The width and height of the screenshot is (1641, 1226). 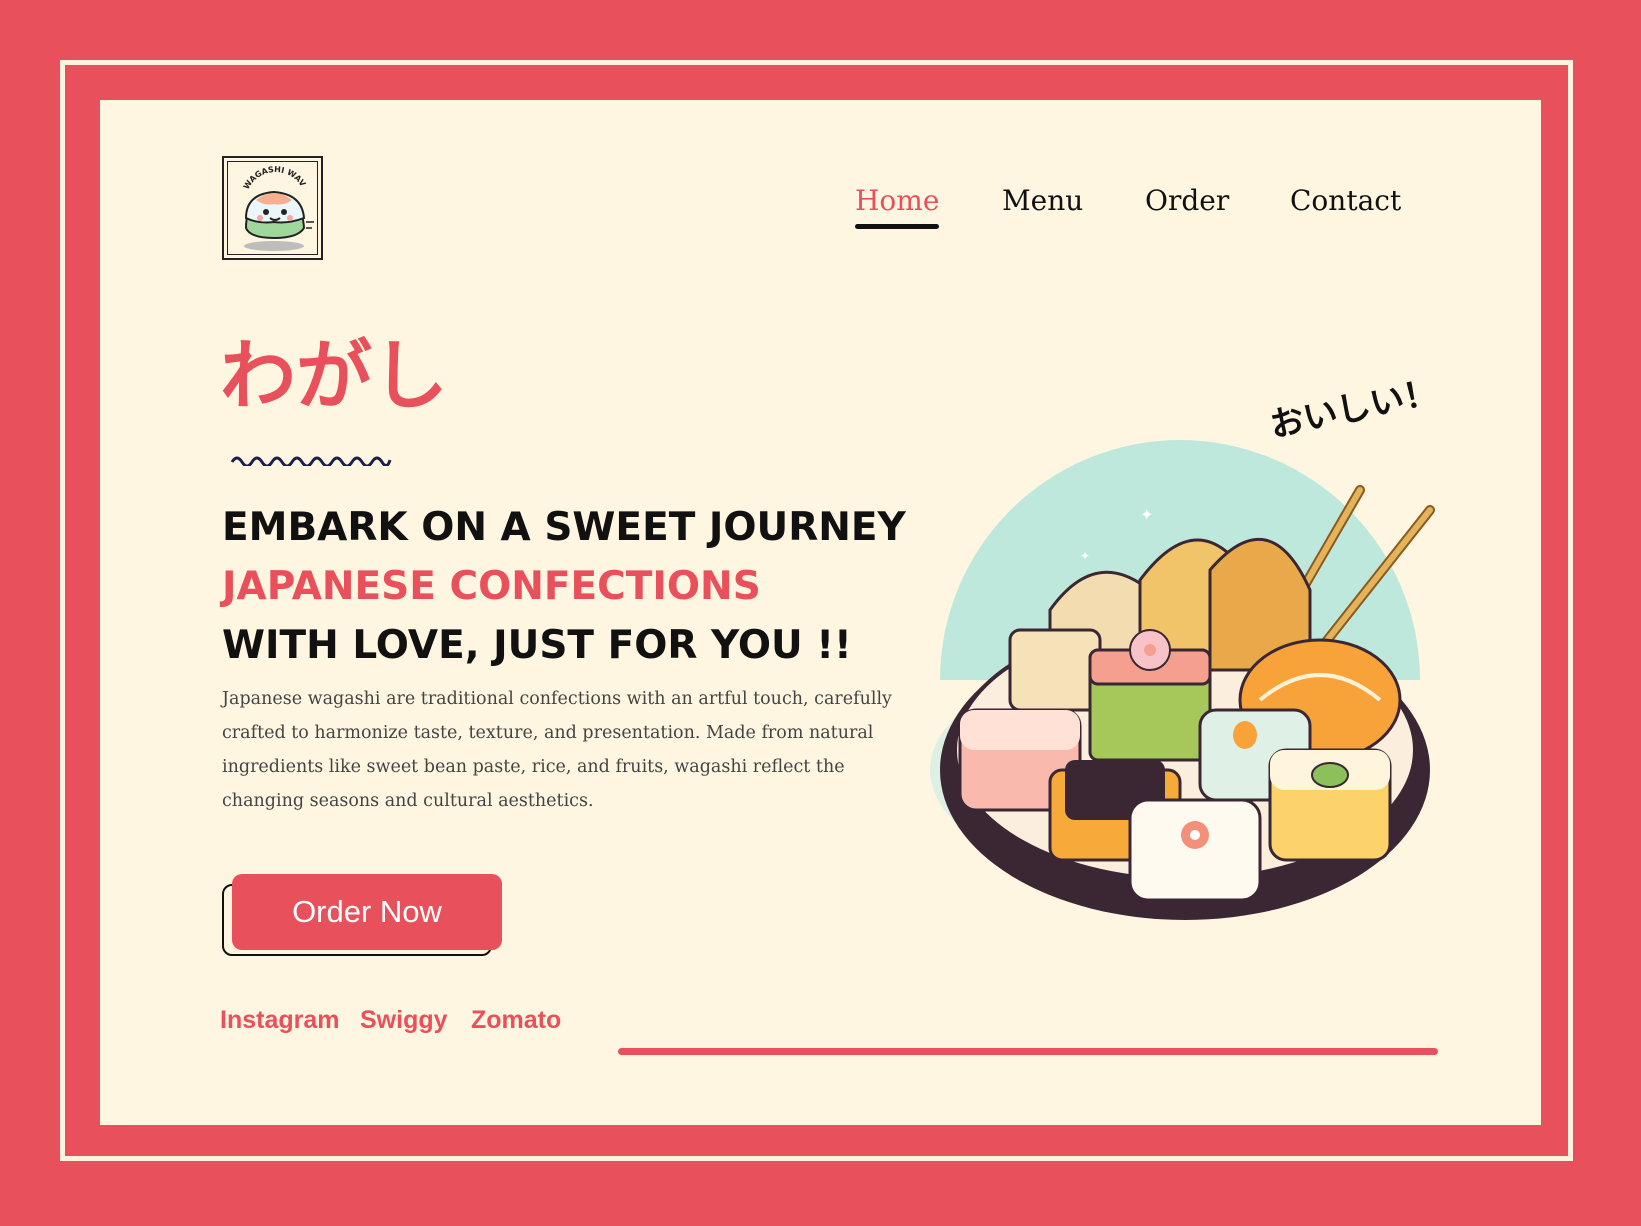 I want to click on social-instagram: Instagram, so click(x=279, y=1020).